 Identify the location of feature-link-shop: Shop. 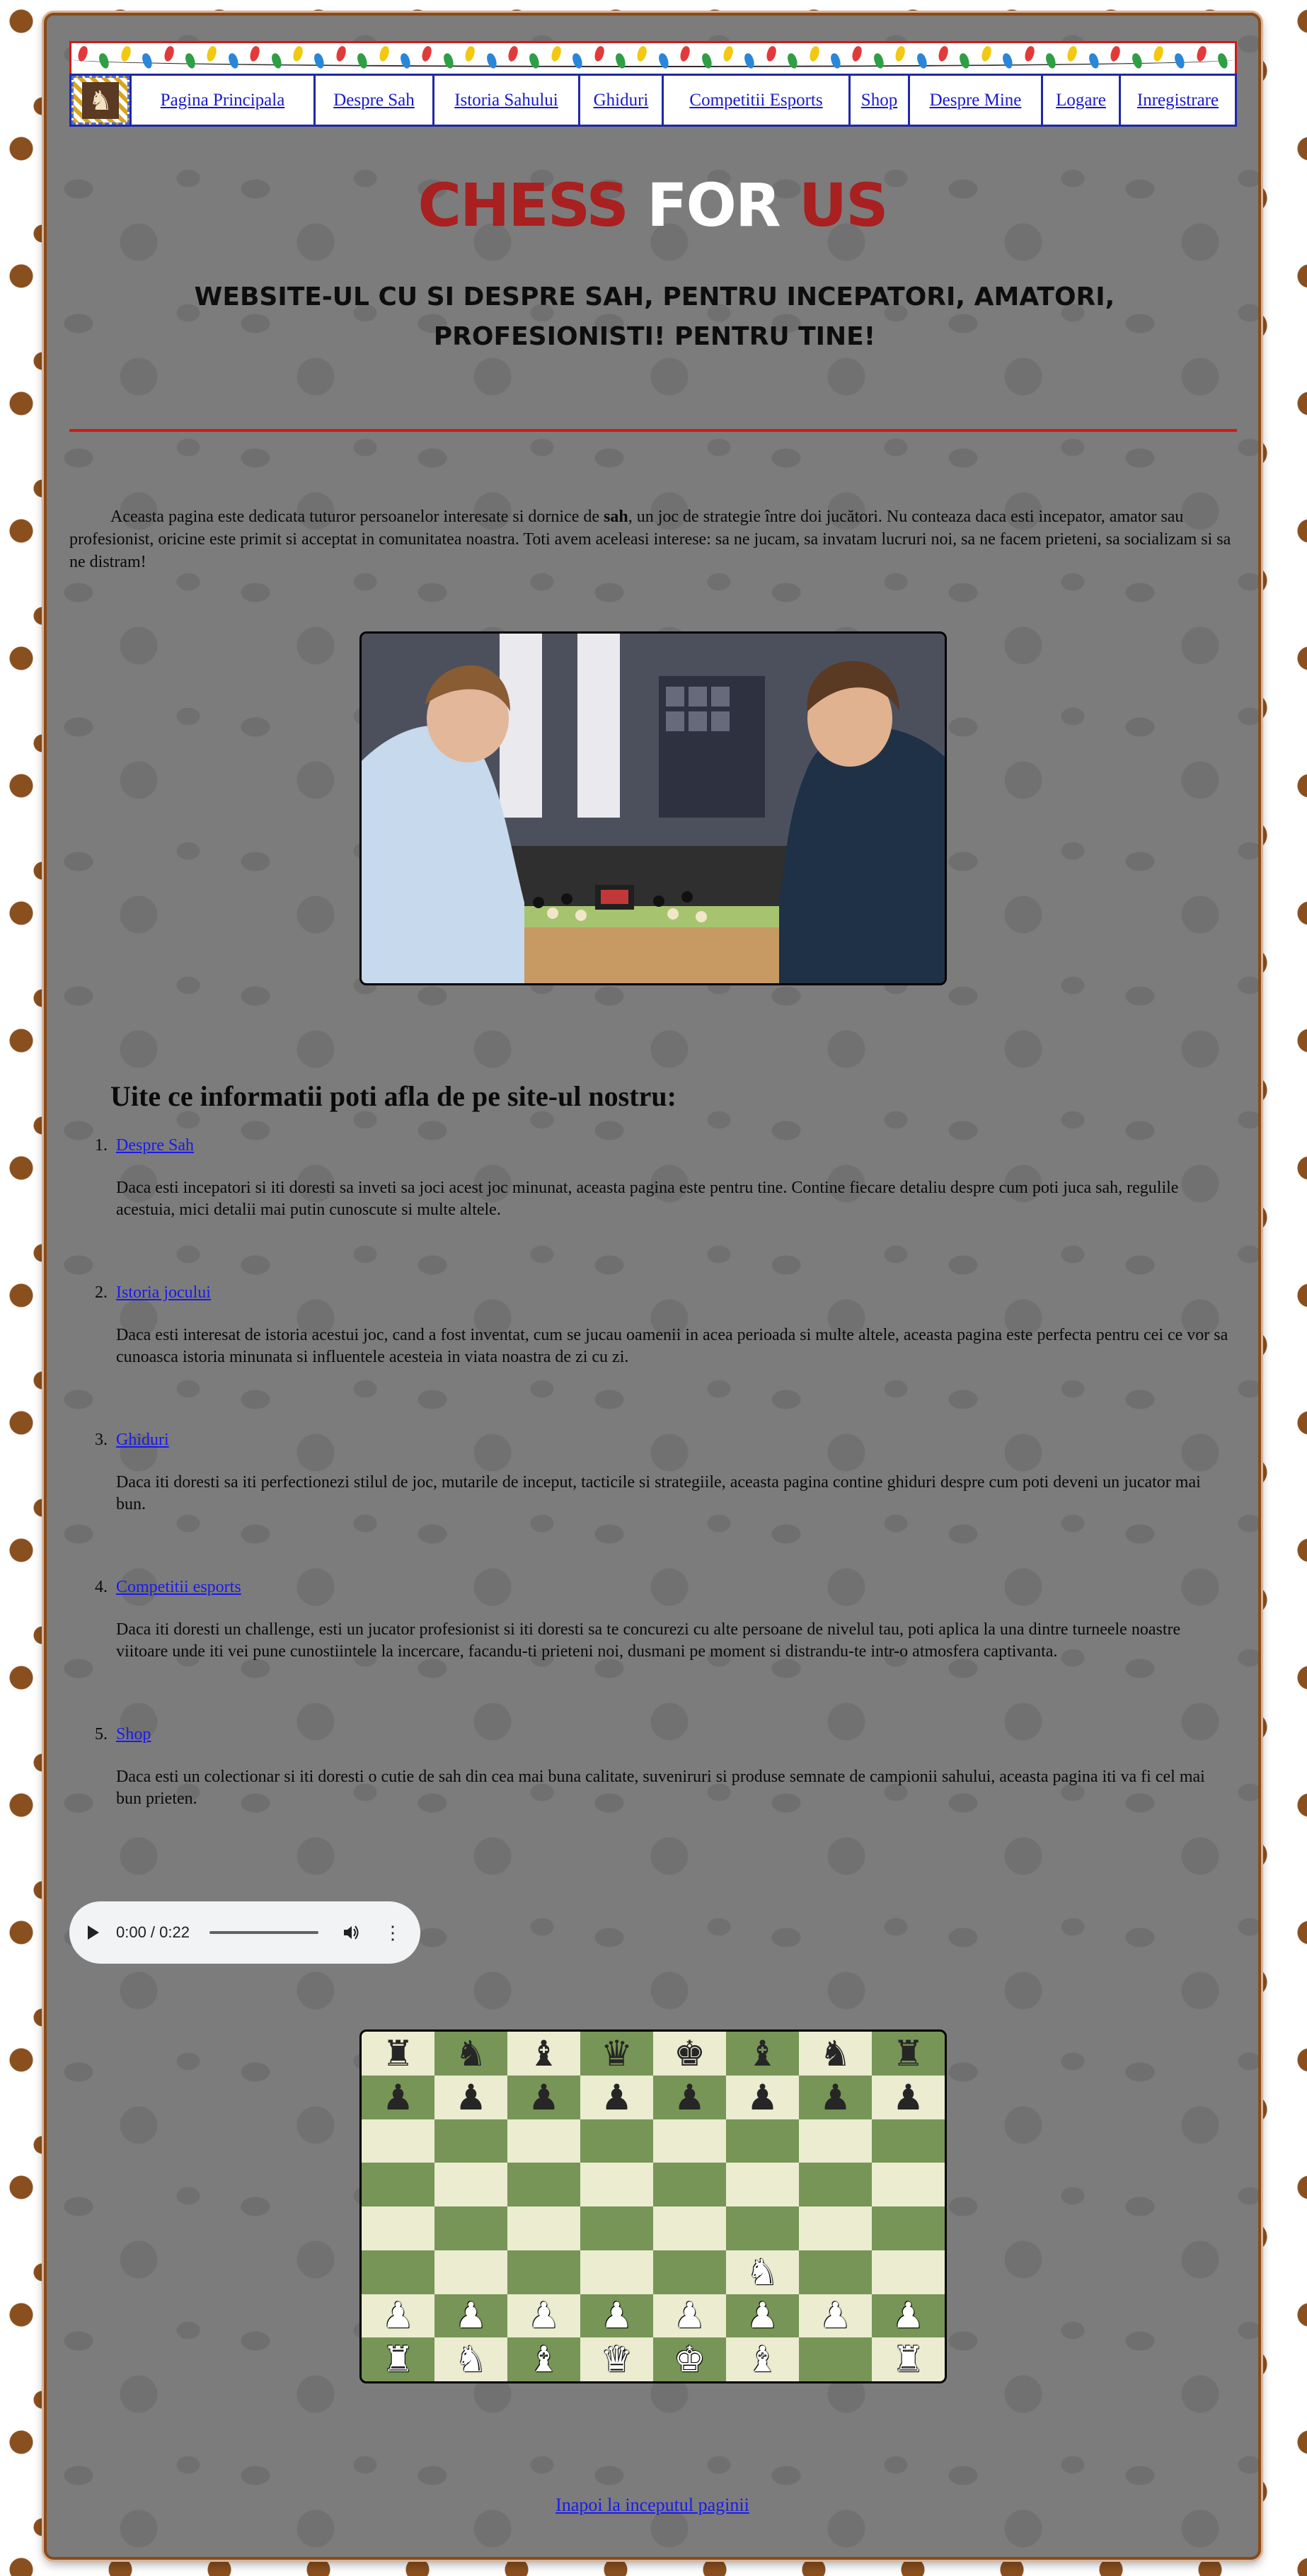
(133, 1734).